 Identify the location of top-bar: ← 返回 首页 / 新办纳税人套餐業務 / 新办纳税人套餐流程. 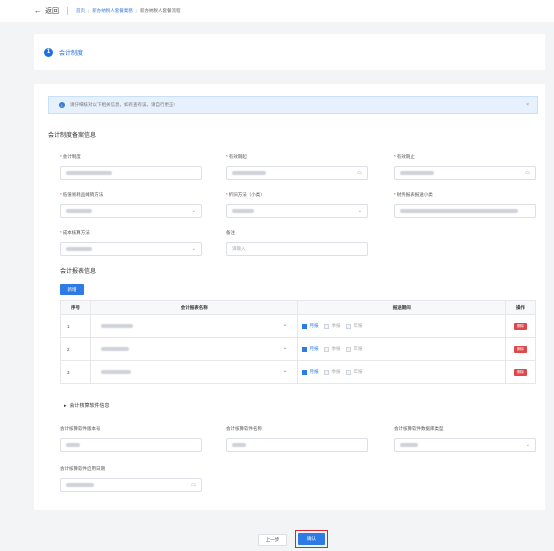
(277, 11).